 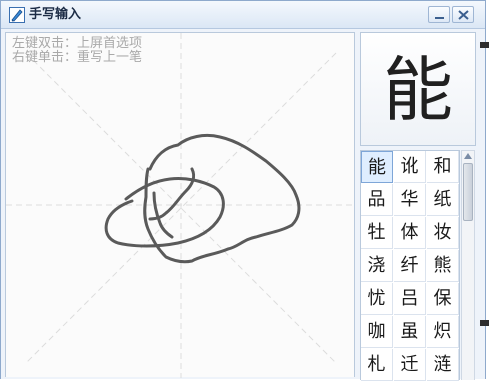 What do you see at coordinates (410, 167) in the screenshot?
I see `candidate-char: 讹` at bounding box center [410, 167].